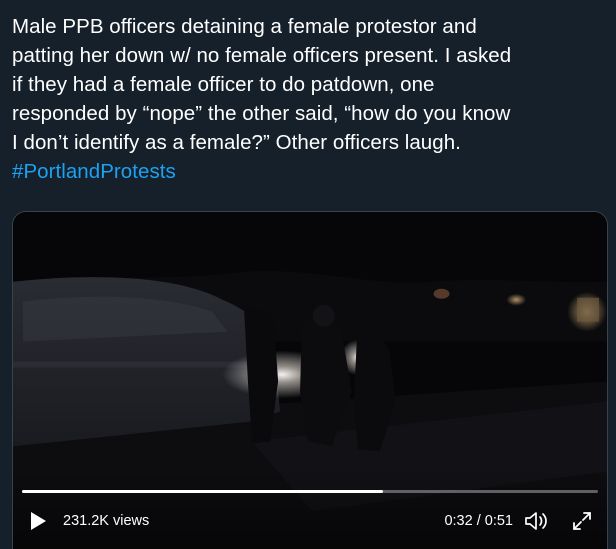 This screenshot has height=549, width=616. I want to click on volume-button, so click(537, 521).